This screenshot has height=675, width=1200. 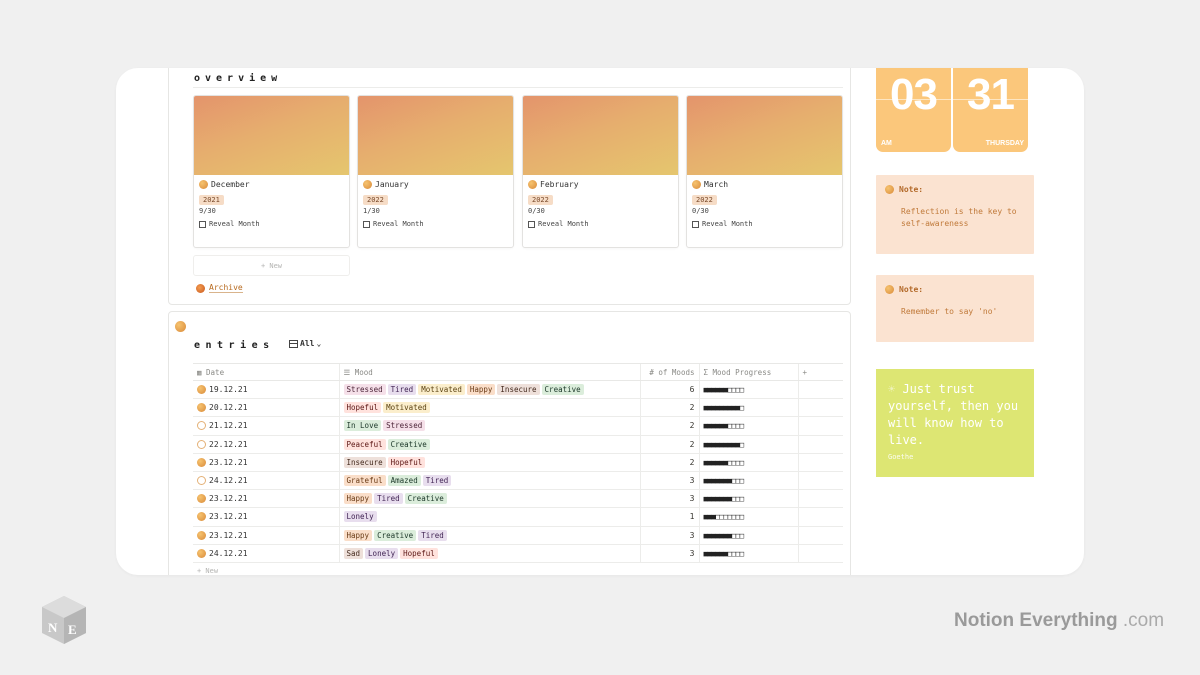 I want to click on mood-progress-cell: ■■■■■■■■■□, so click(x=748, y=444).